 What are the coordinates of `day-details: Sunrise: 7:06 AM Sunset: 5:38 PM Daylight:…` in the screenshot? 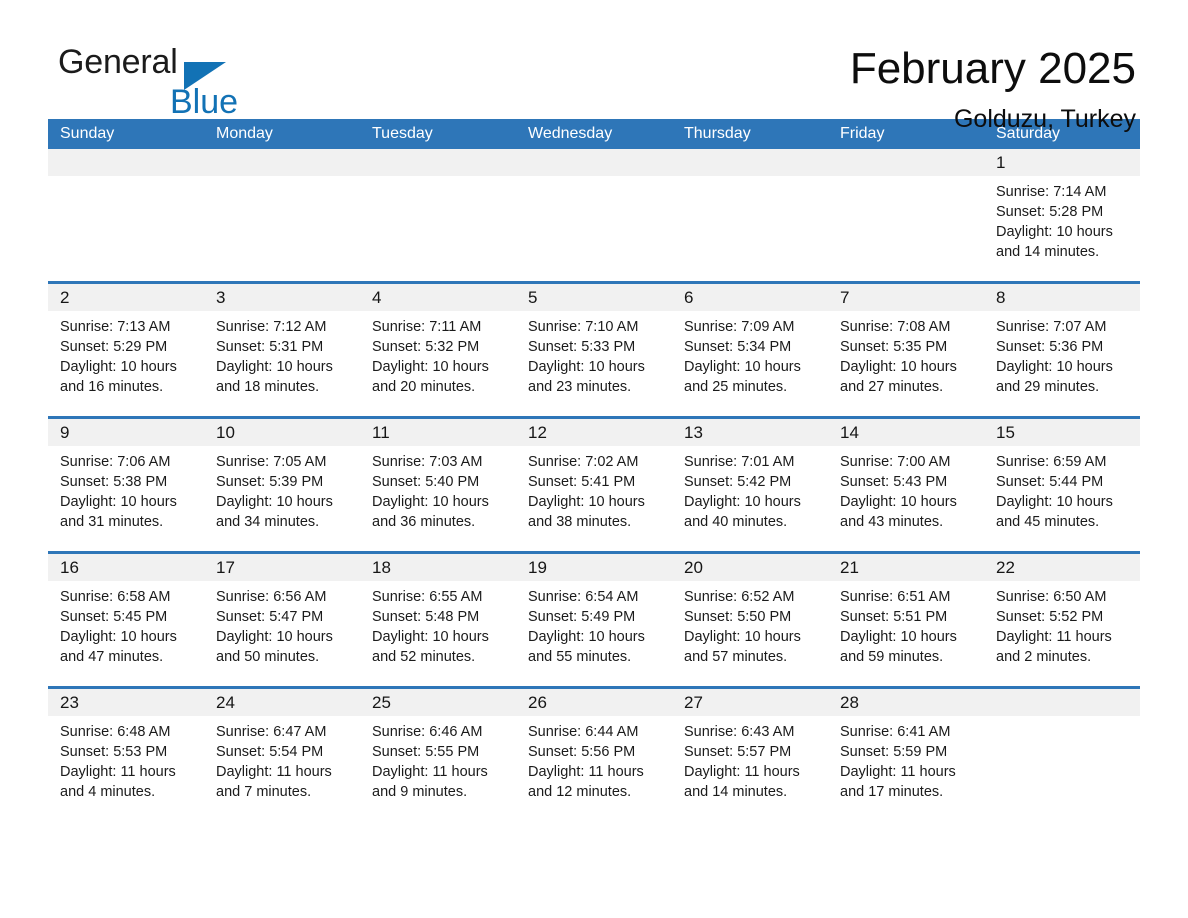 It's located at (126, 489).